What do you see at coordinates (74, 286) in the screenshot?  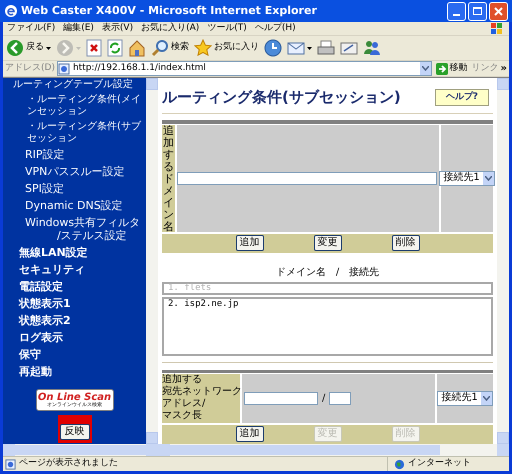 I see `sidebar-link: 電話設定` at bounding box center [74, 286].